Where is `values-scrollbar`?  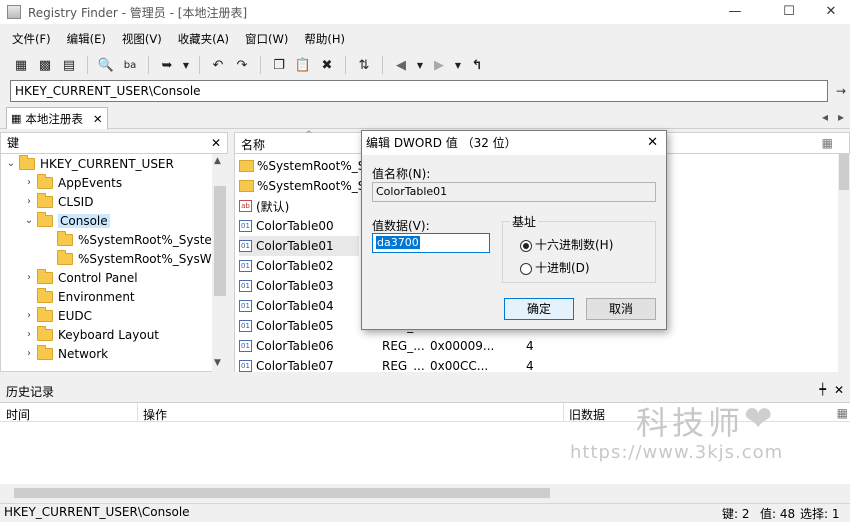 values-scrollbar is located at coordinates (844, 263).